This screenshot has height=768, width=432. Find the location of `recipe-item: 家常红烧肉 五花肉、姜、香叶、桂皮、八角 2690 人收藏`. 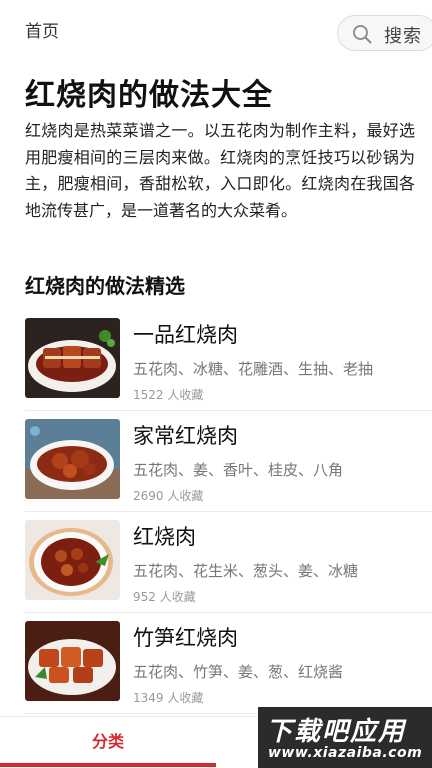

recipe-item: 家常红烧肉 五花肉、姜、香叶、桂皮、八角 2690 人收藏 is located at coordinates (228, 461).